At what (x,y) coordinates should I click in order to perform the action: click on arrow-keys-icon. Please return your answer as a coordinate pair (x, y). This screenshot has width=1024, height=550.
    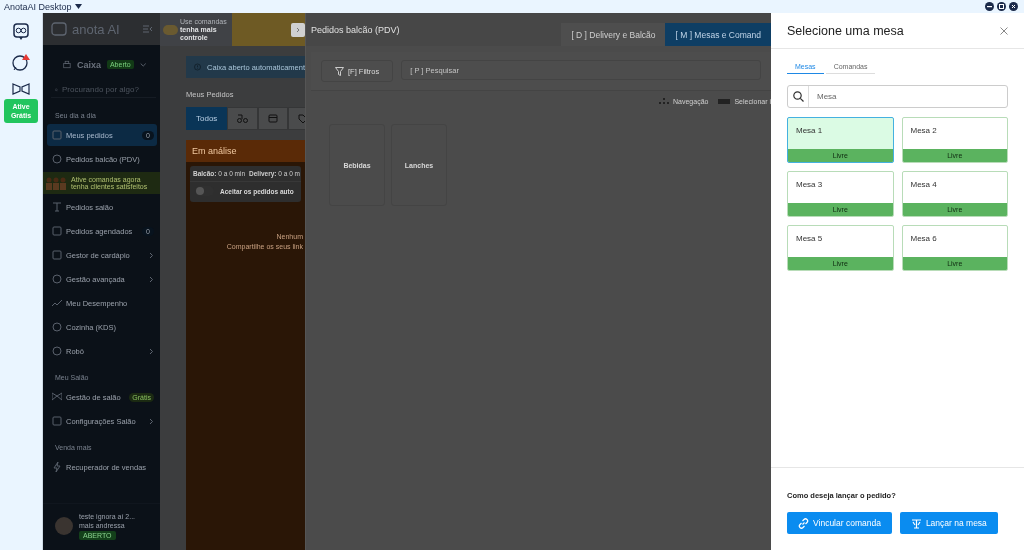
    Looking at the image, I should click on (664, 101).